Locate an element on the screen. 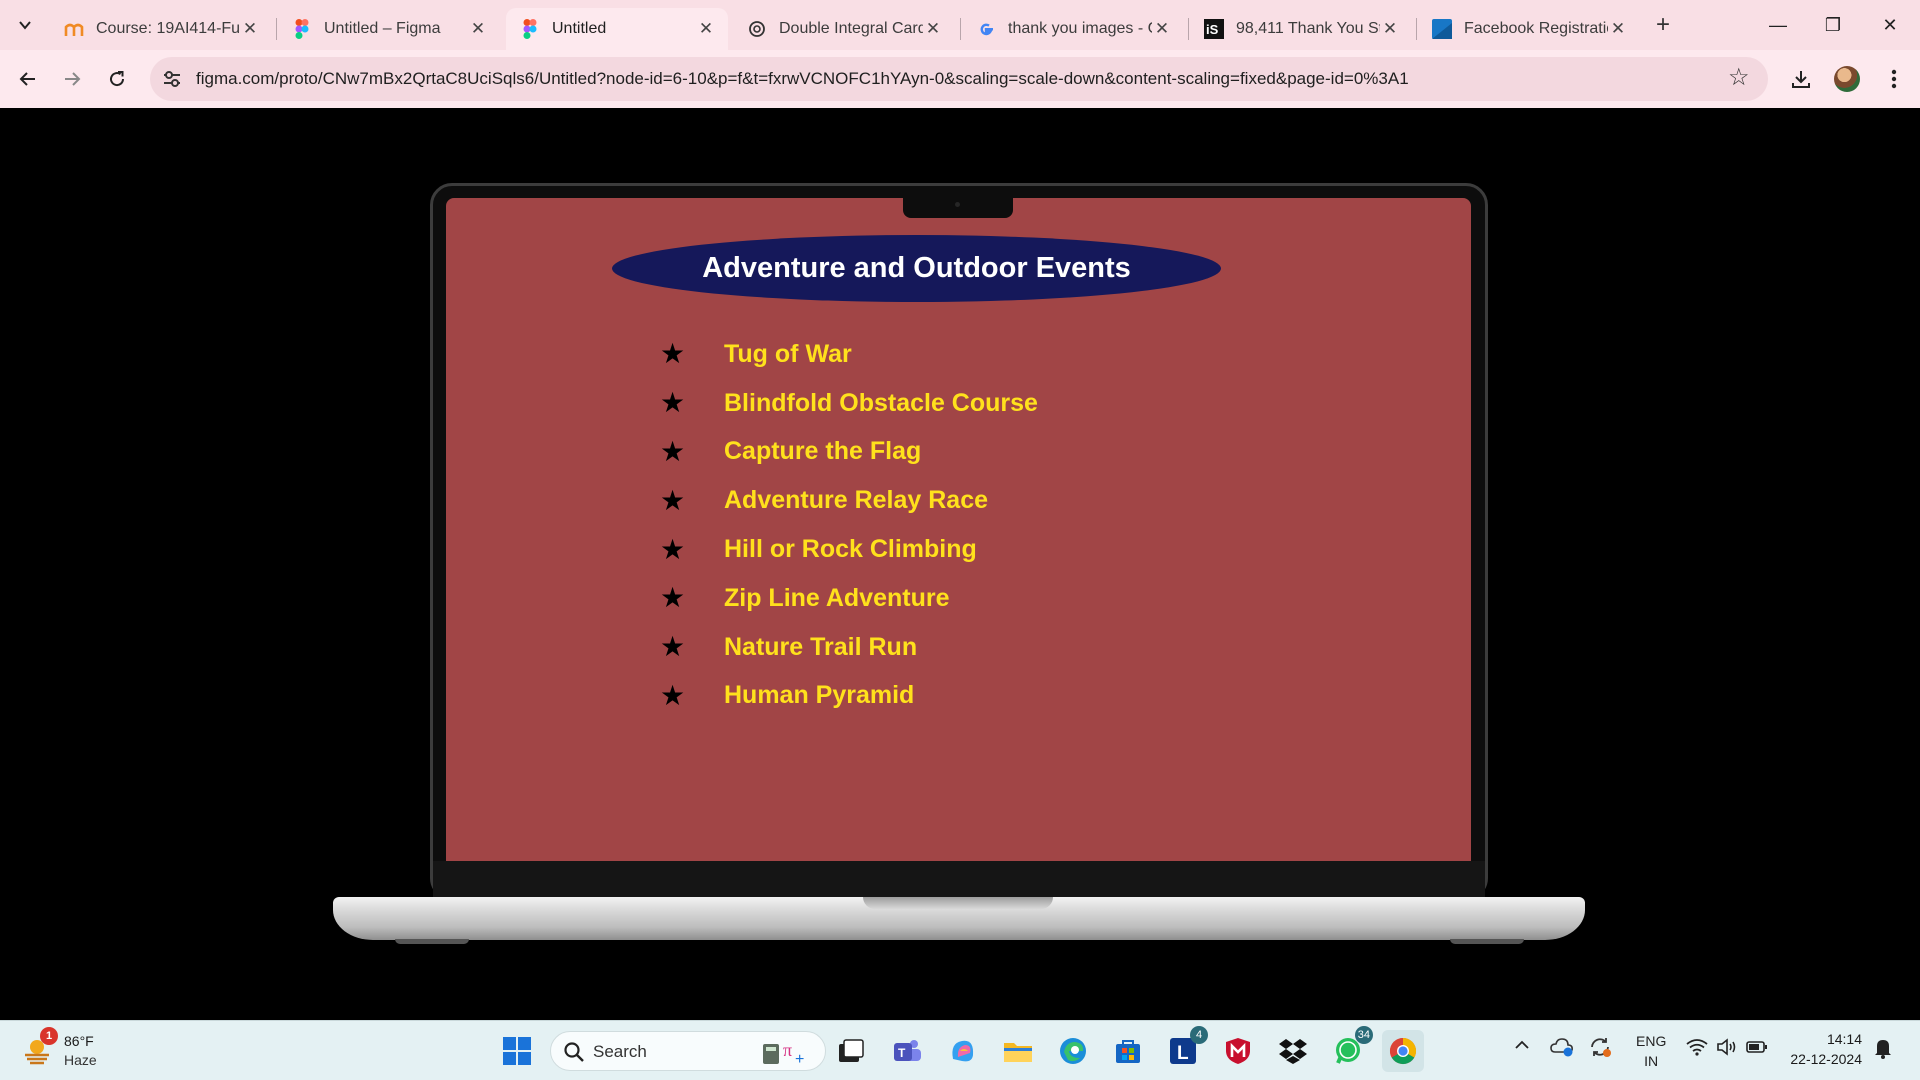 The width and height of the screenshot is (1920, 1080). edge-button is located at coordinates (1073, 1051).